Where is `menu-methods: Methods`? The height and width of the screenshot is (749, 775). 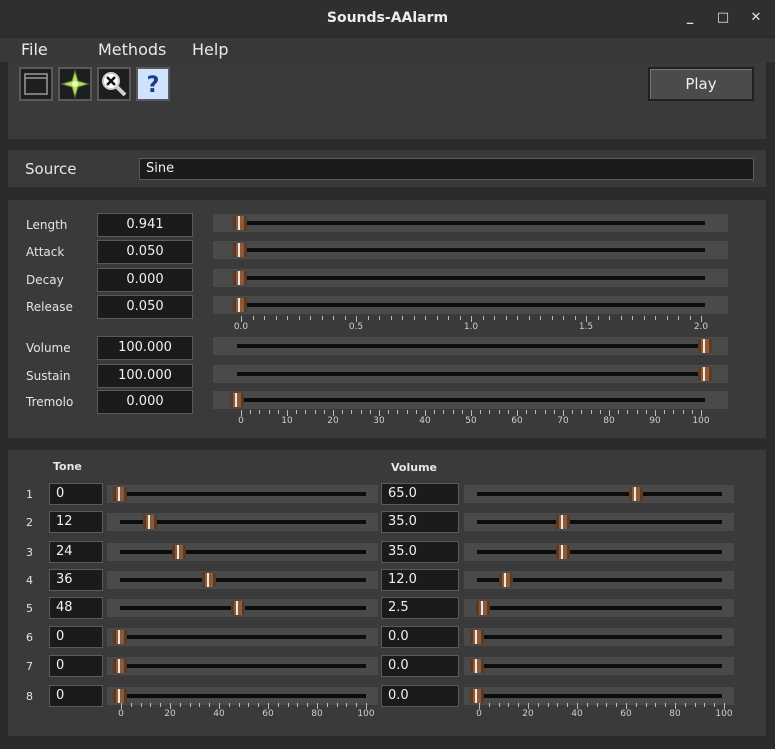
menu-methods: Methods is located at coordinates (132, 50).